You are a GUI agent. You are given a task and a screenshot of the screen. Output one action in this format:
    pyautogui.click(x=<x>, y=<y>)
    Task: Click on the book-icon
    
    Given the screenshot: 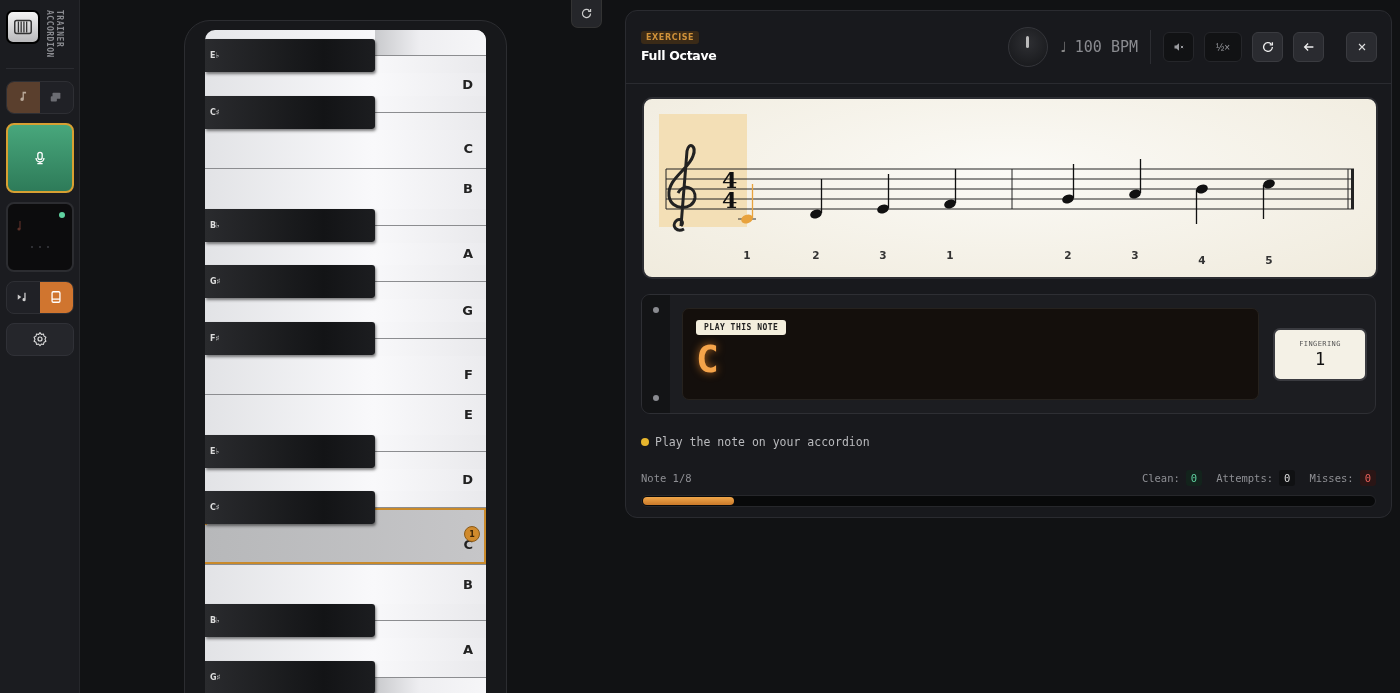 What is the action you would take?
    pyautogui.click(x=56, y=297)
    